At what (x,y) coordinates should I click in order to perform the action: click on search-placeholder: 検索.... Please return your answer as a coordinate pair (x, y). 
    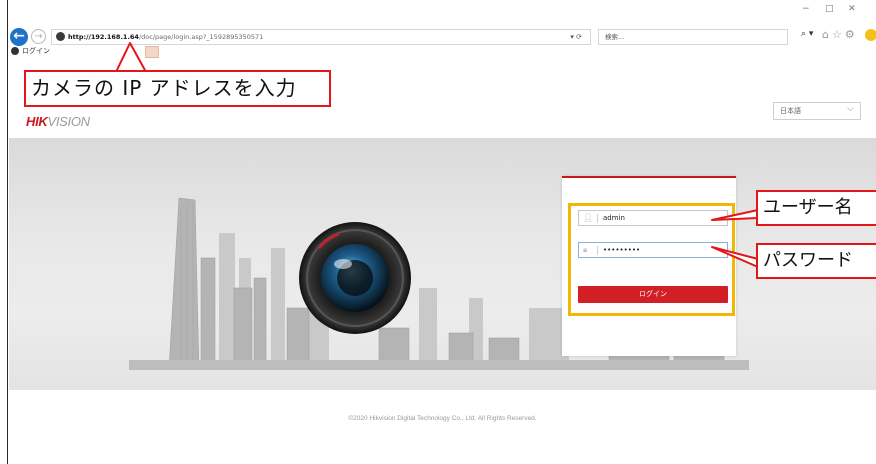
    Looking at the image, I should click on (615, 37).